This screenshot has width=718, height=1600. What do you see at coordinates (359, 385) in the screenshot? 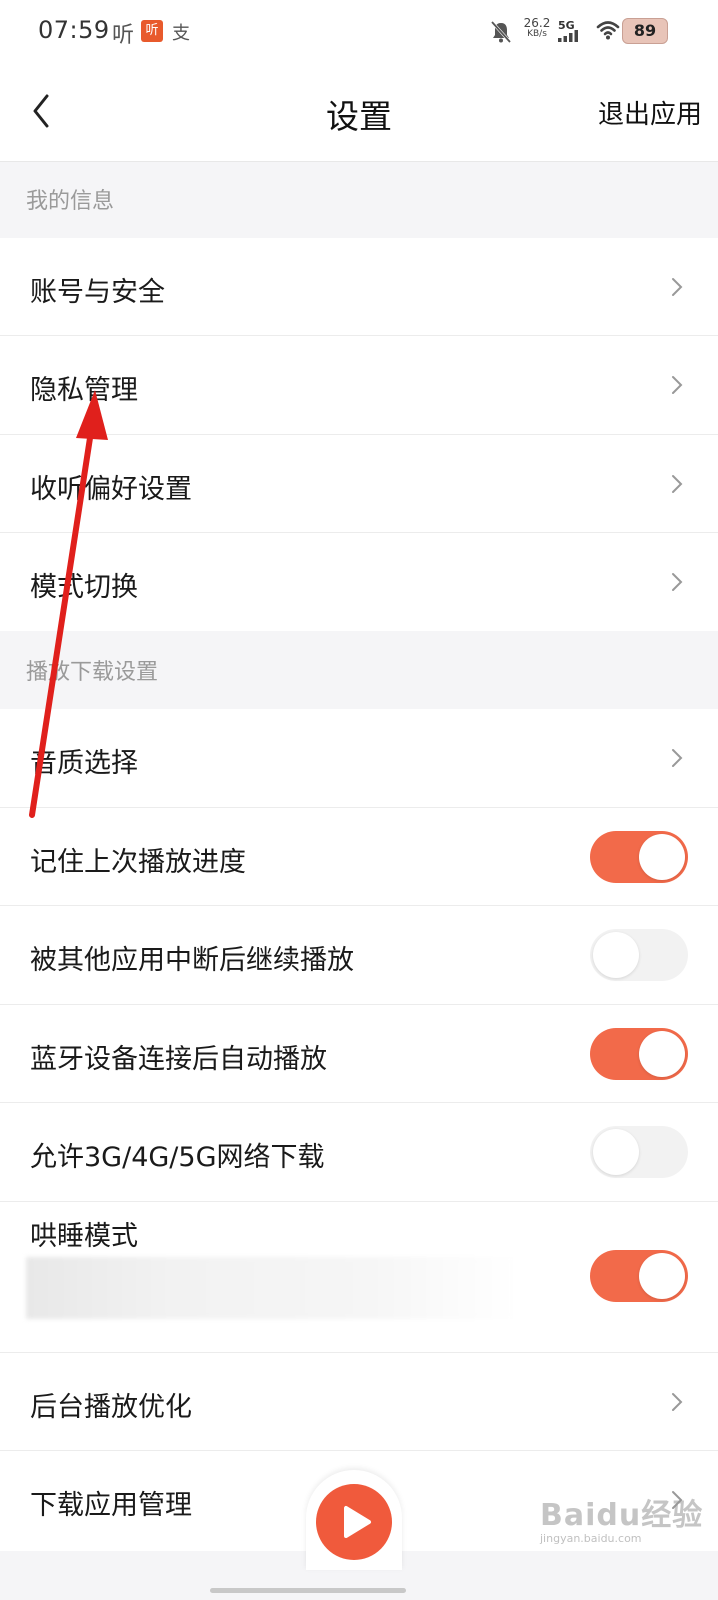
I see `settings-row-privacy: 隐私管理` at bounding box center [359, 385].